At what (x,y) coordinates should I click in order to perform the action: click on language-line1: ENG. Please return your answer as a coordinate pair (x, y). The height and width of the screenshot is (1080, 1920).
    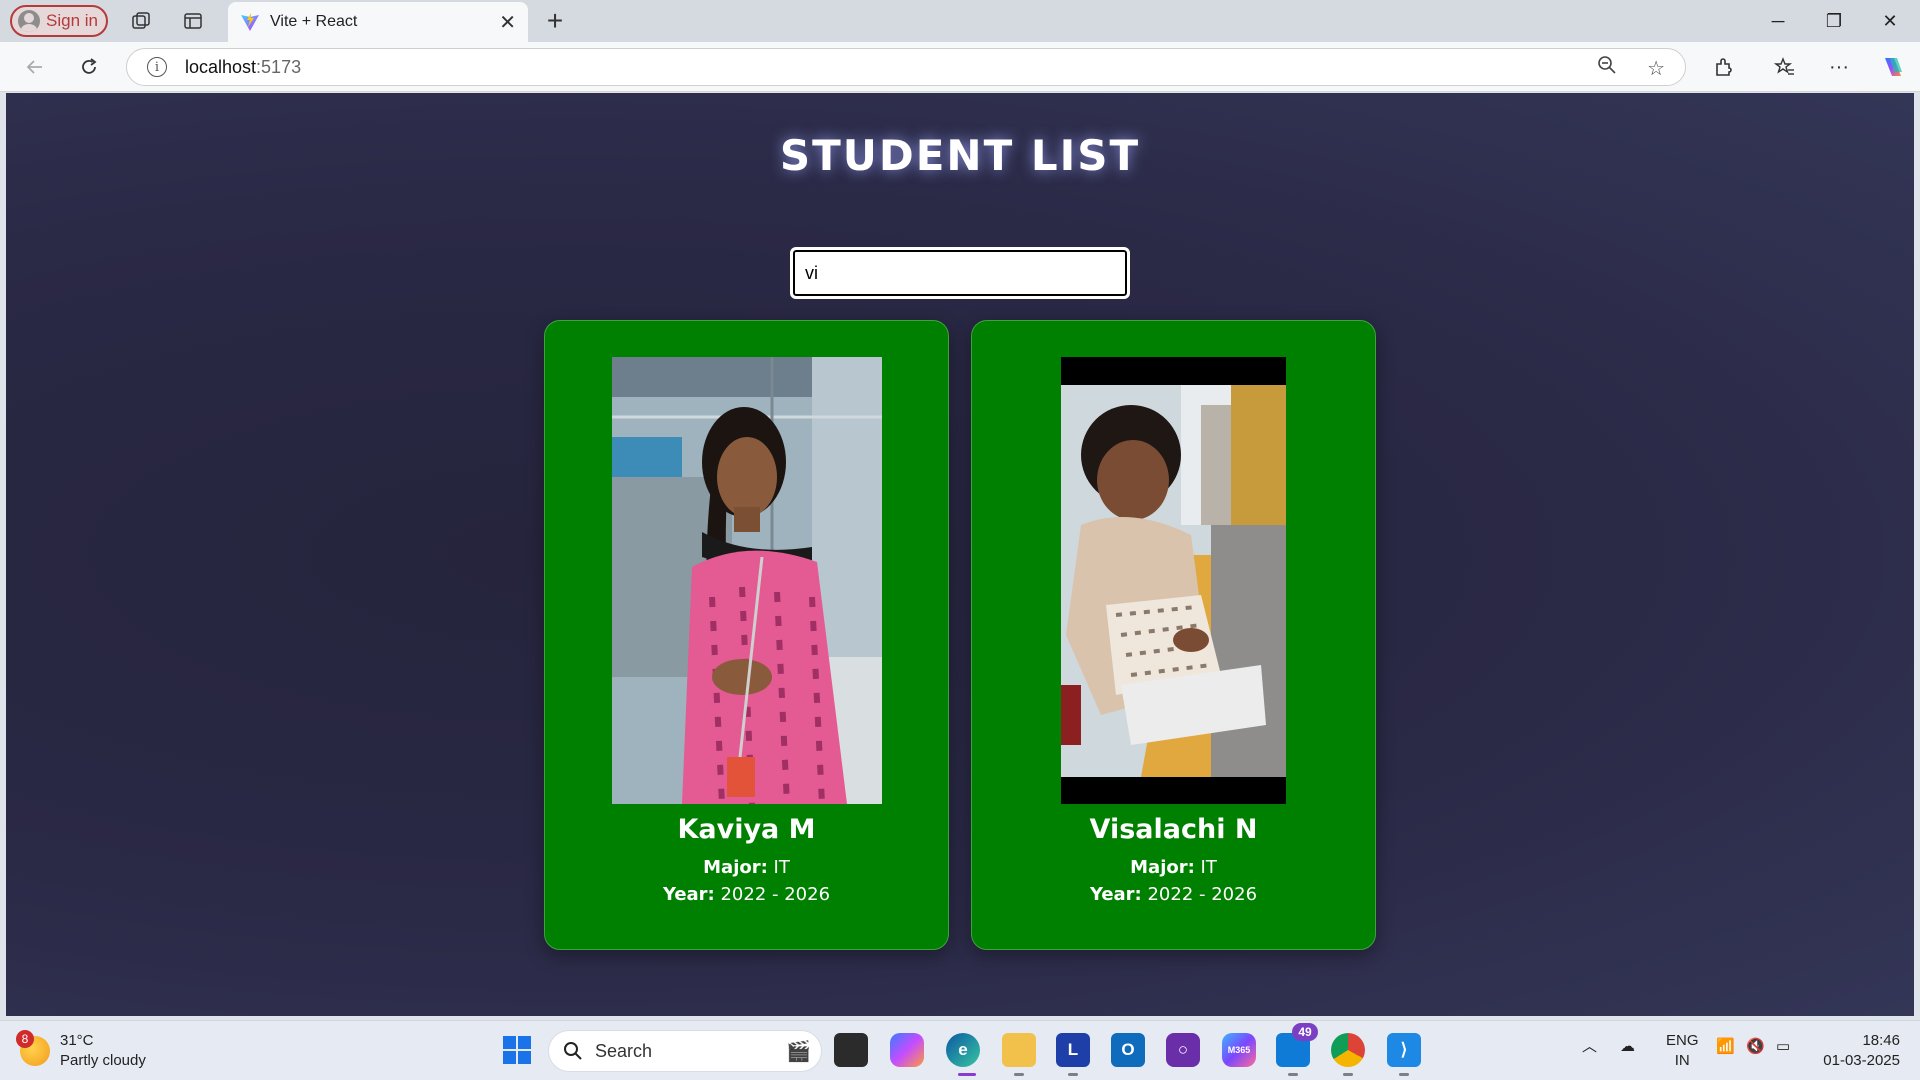
    Looking at the image, I should click on (1682, 1040).